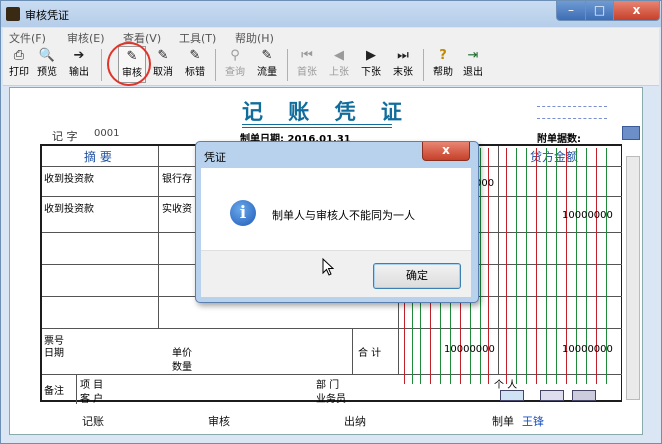 The image size is (662, 444). I want to click on next-icon: ▶, so click(371, 55).